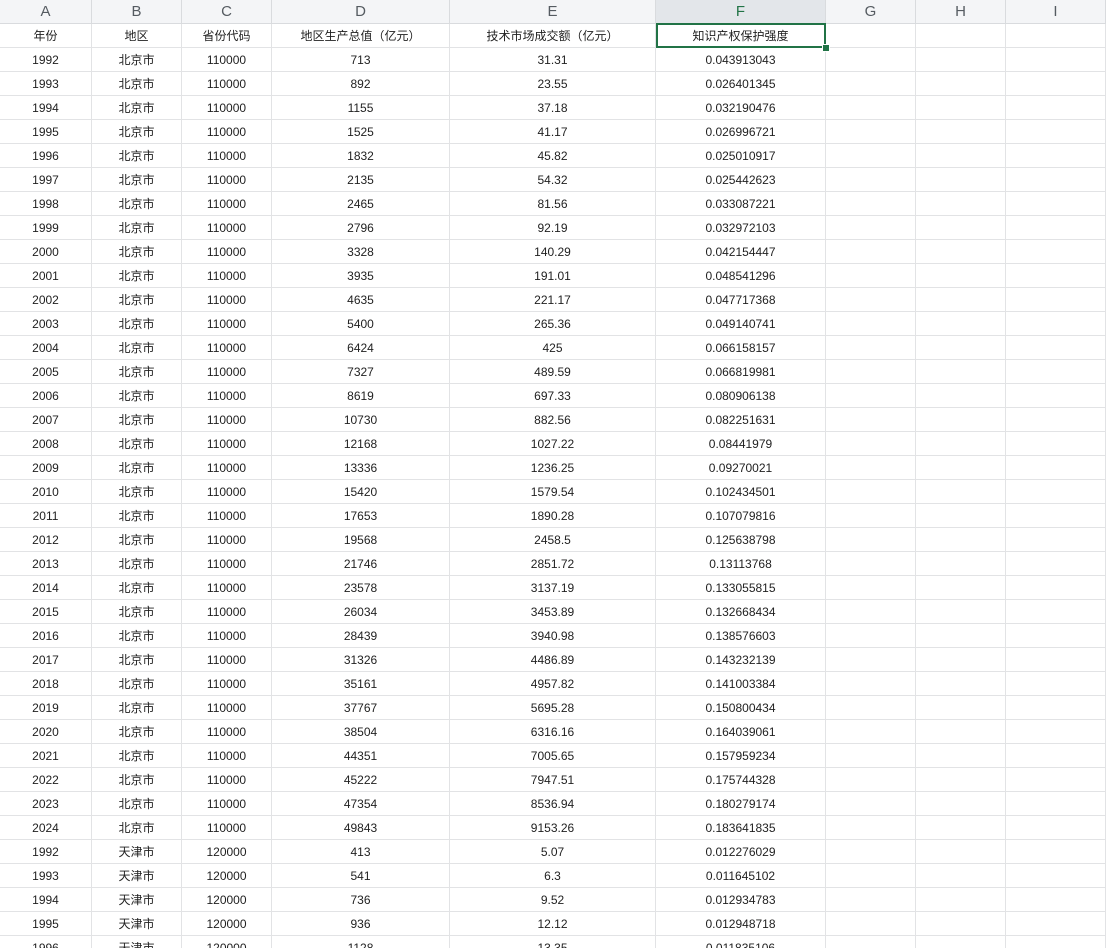 This screenshot has height=948, width=1106. I want to click on table-cell: 0.012948718, so click(741, 924).